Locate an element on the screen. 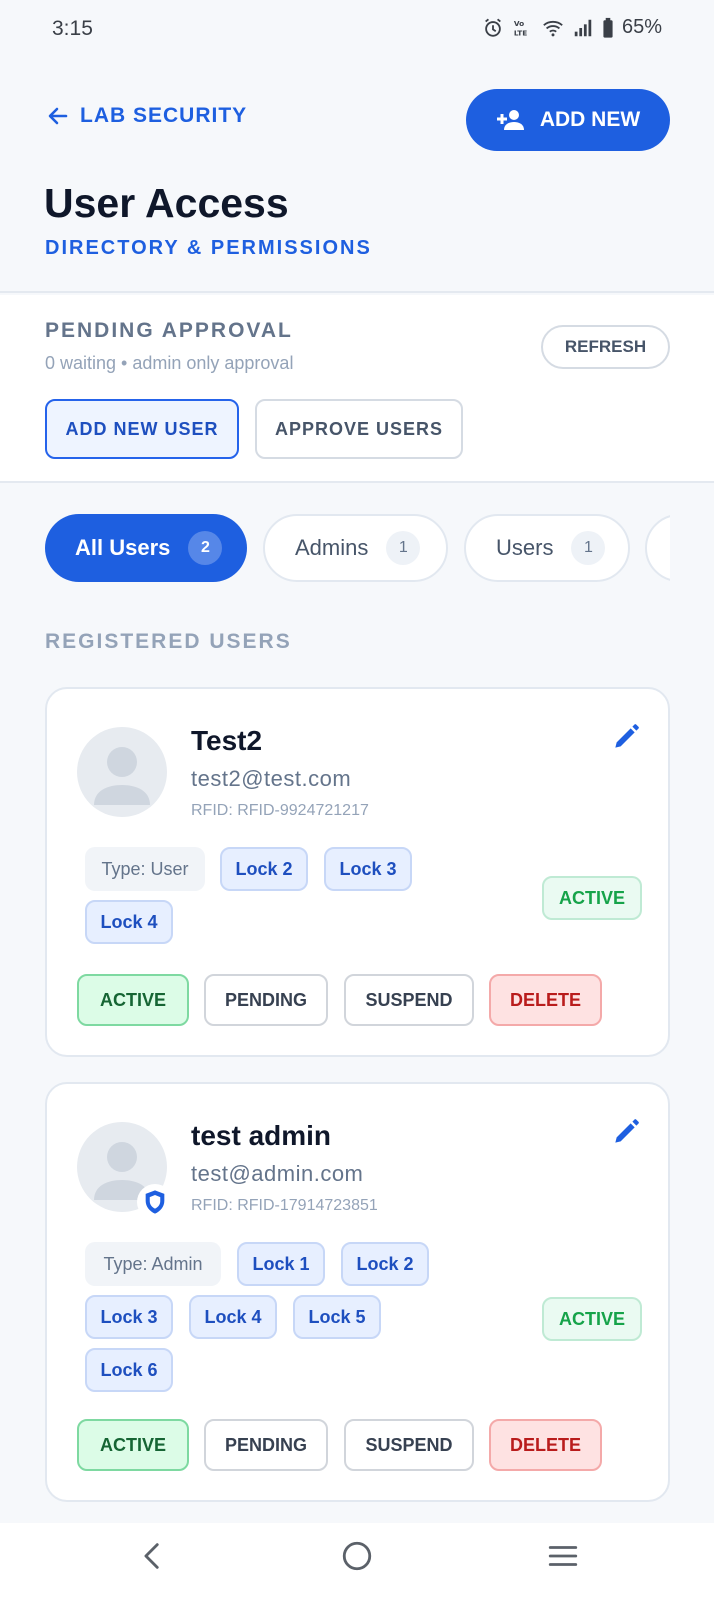 The height and width of the screenshot is (1599, 714). tab-all-users: All Users 2 is located at coordinates (146, 548).